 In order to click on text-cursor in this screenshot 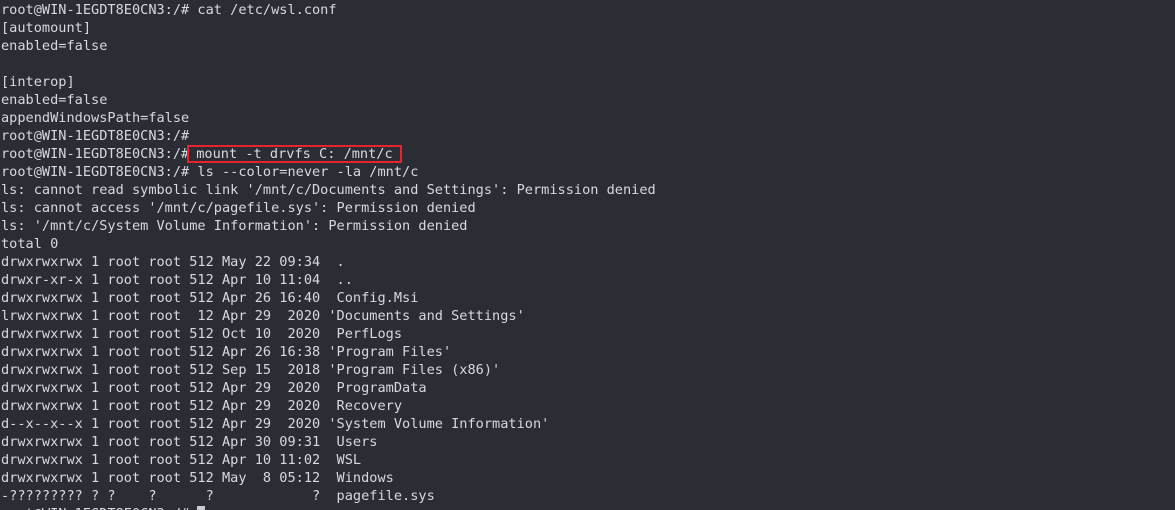, I will do `click(201, 508)`.